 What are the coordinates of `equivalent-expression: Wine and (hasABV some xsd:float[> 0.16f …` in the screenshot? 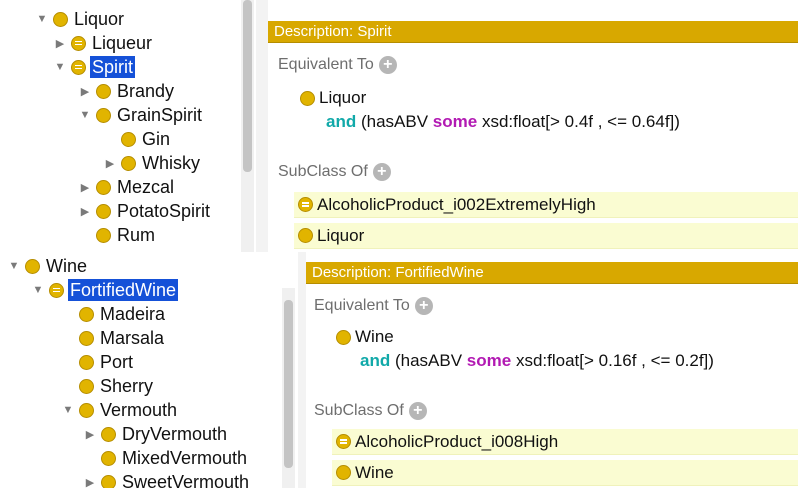 It's located at (525, 349).